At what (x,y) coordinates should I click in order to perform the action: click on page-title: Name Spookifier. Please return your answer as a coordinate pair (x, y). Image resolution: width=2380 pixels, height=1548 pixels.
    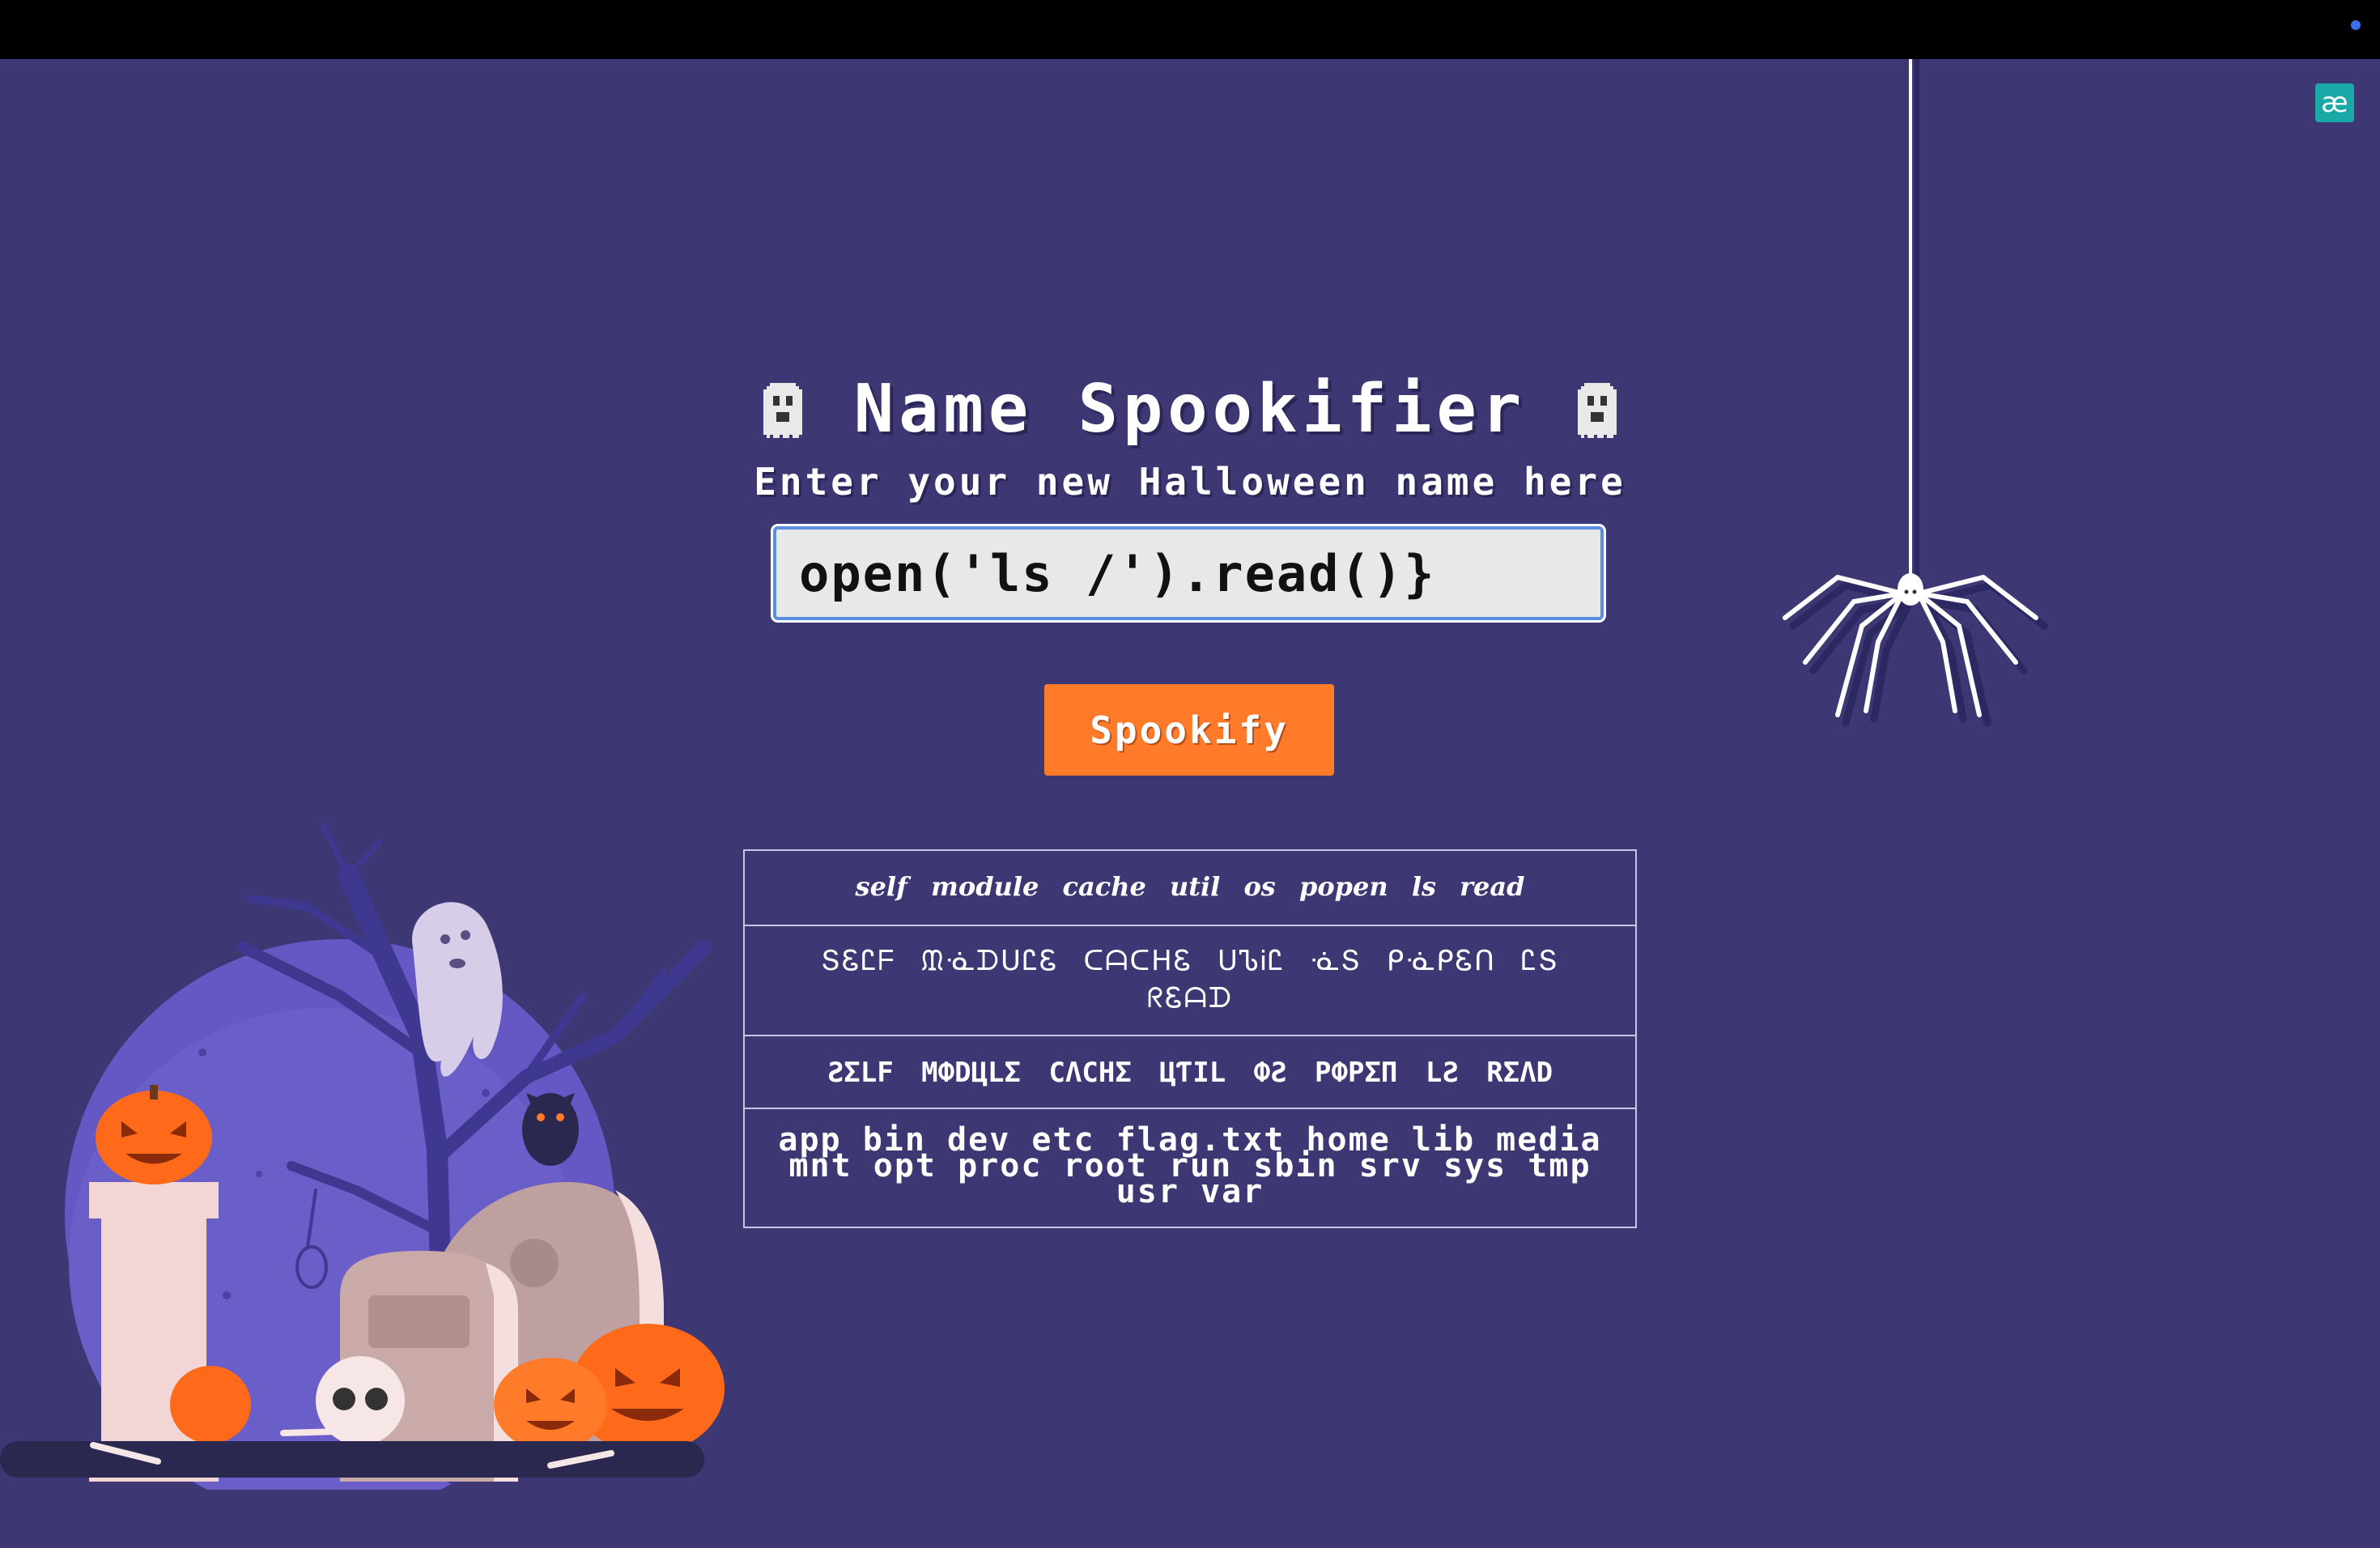
    Looking at the image, I should click on (1190, 409).